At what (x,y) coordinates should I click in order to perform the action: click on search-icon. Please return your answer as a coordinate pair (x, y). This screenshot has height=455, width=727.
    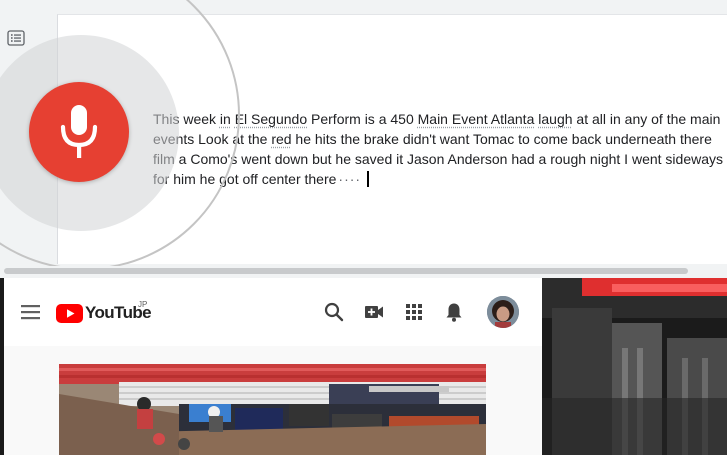
    Looking at the image, I should click on (334, 312).